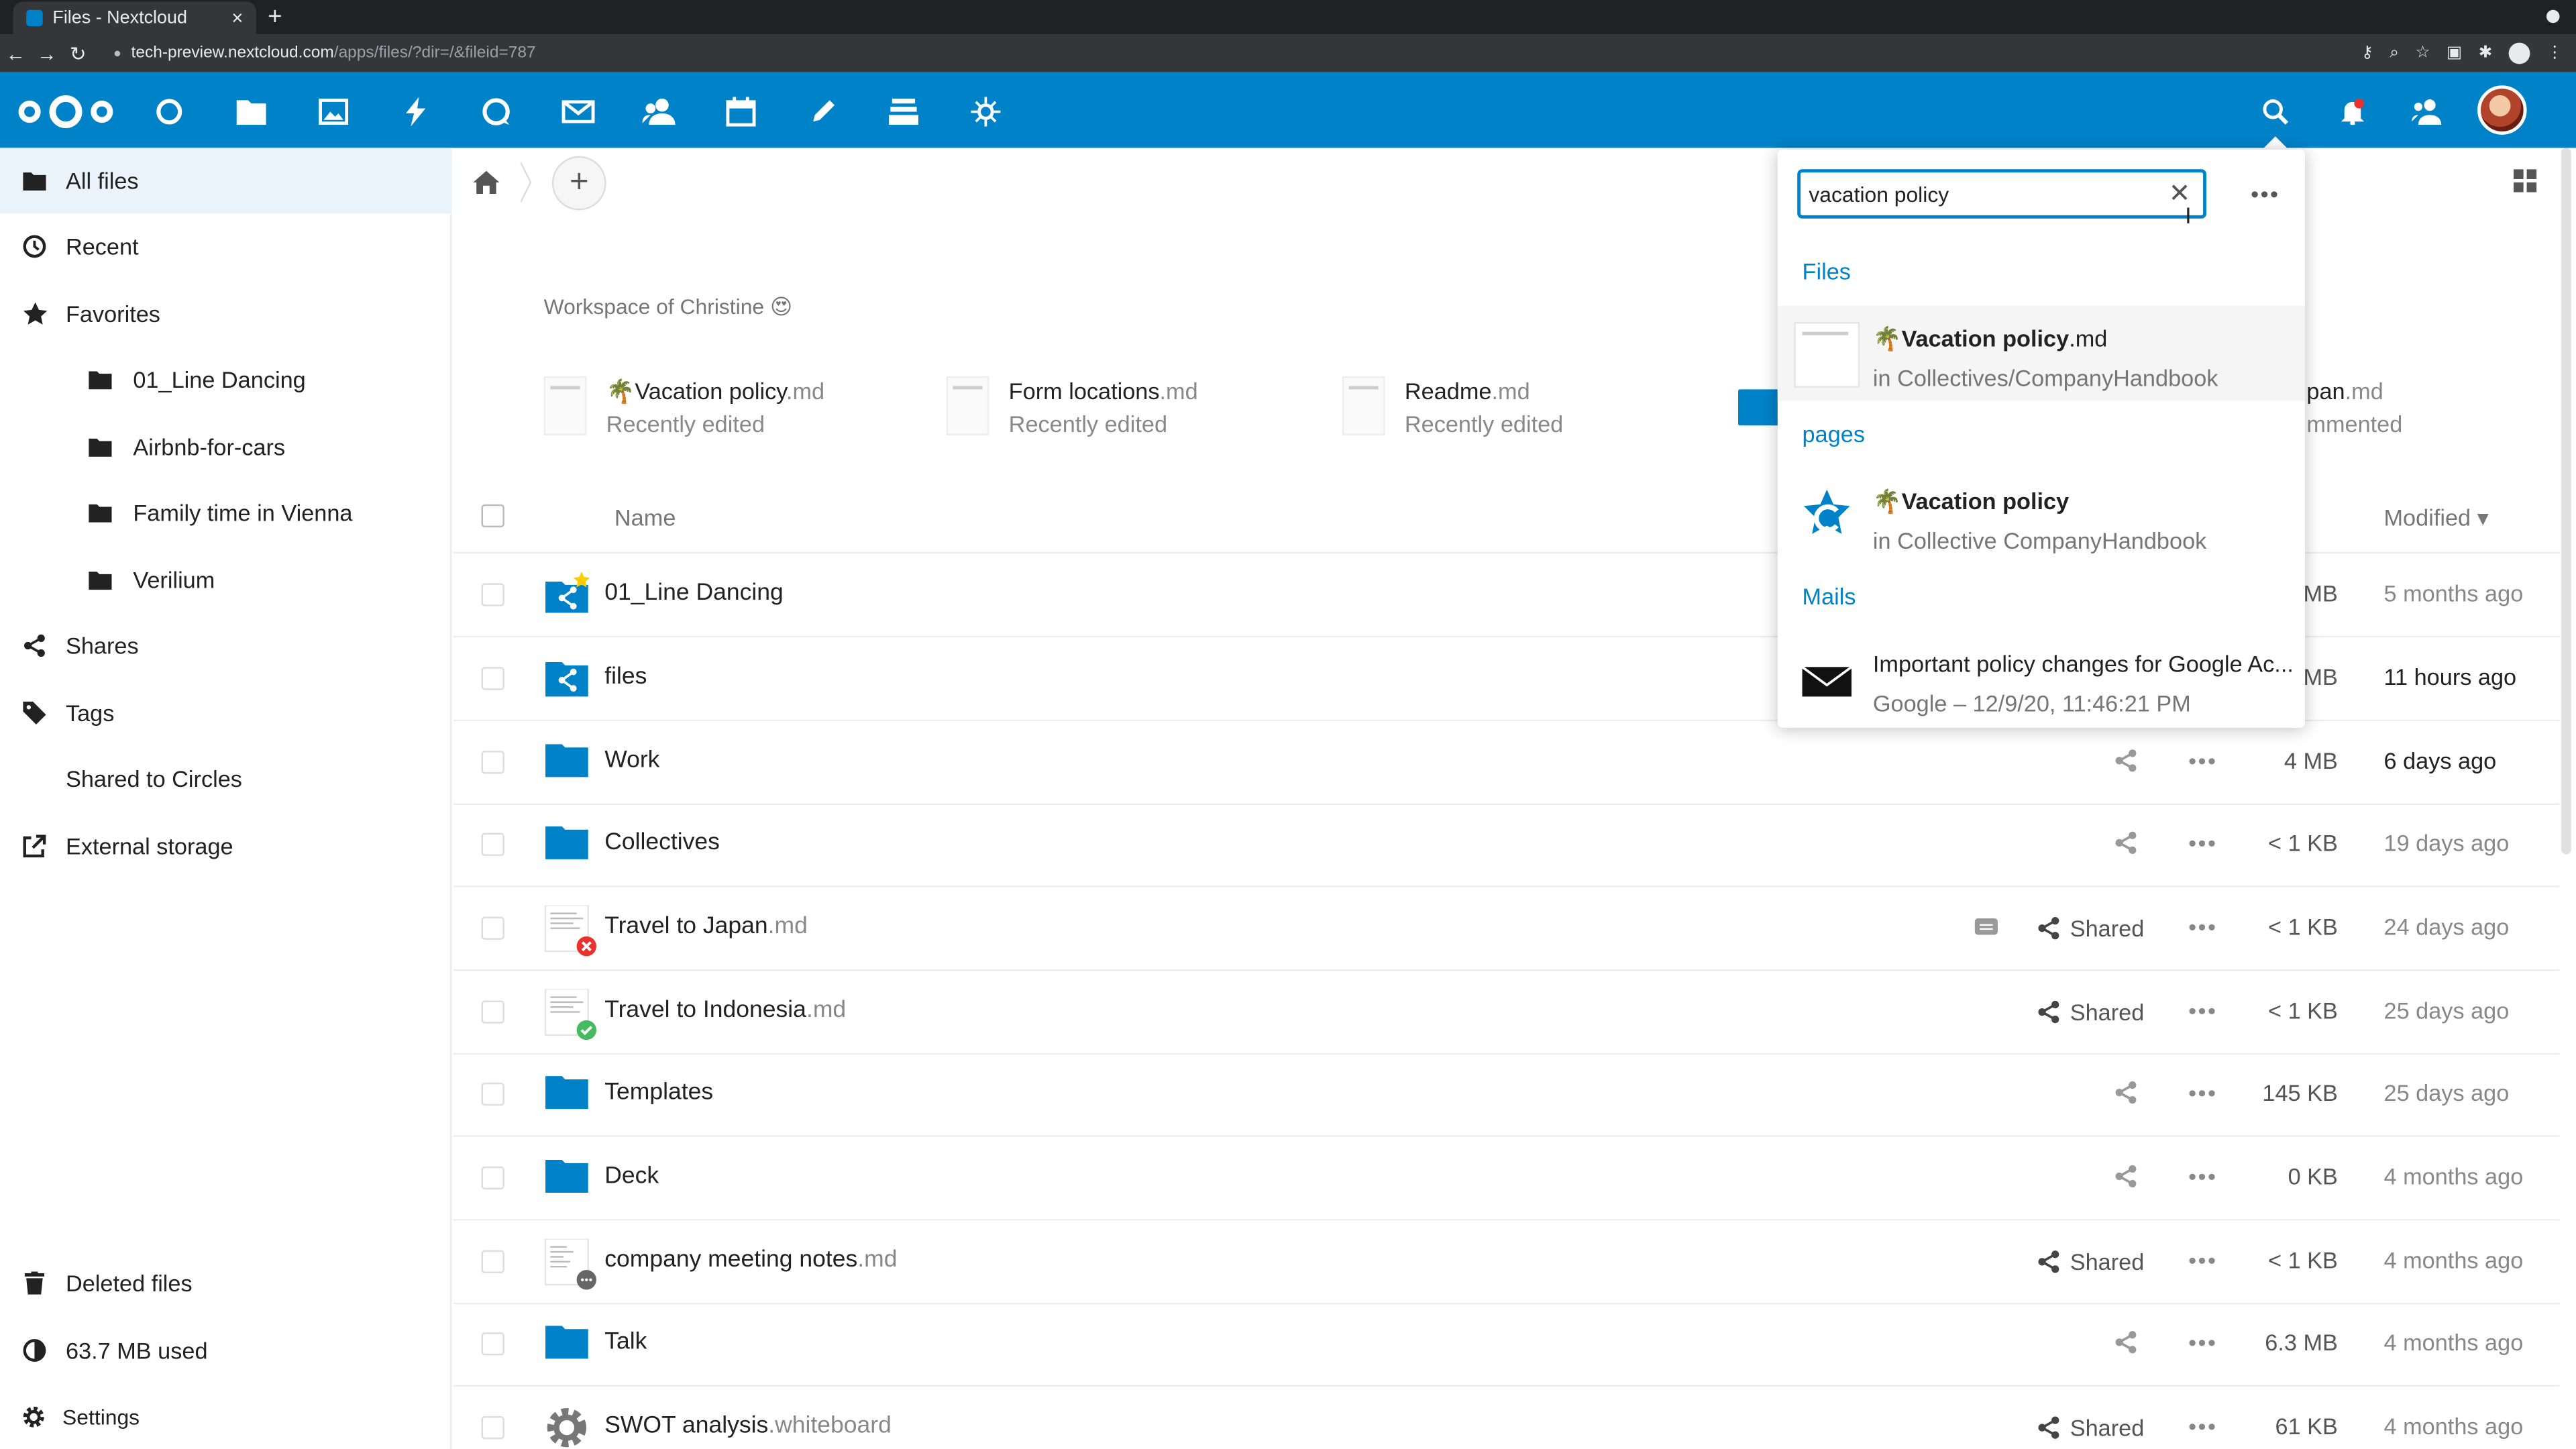 This screenshot has width=2576, height=1449. Describe the element at coordinates (169, 112) in the screenshot. I see `dashboard-app-icon` at that location.